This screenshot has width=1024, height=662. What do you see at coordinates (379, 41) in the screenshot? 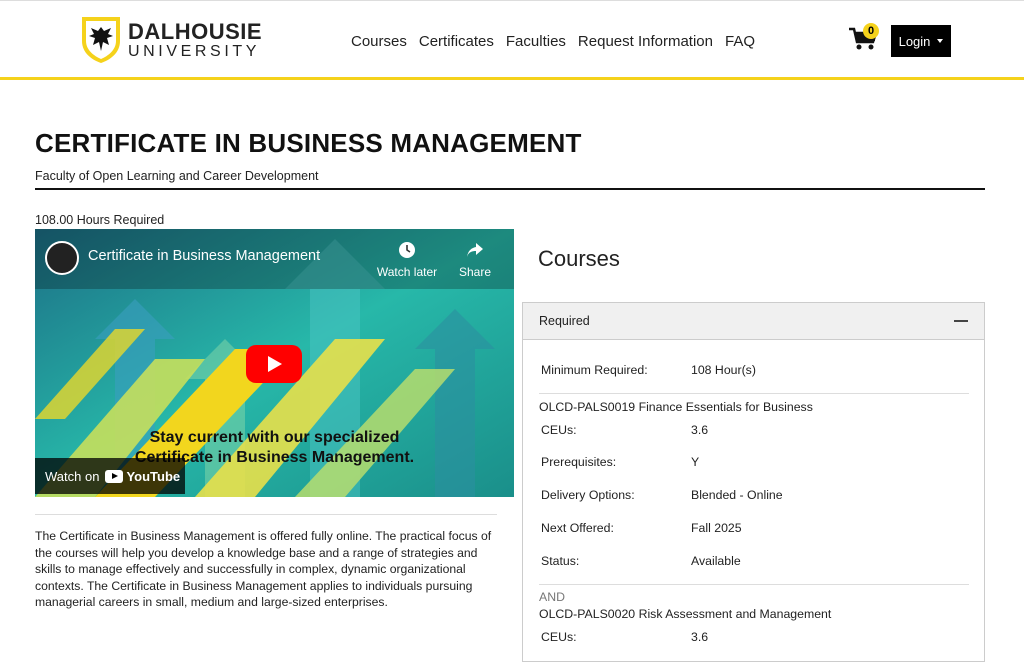
I see `nav-courses: Courses` at bounding box center [379, 41].